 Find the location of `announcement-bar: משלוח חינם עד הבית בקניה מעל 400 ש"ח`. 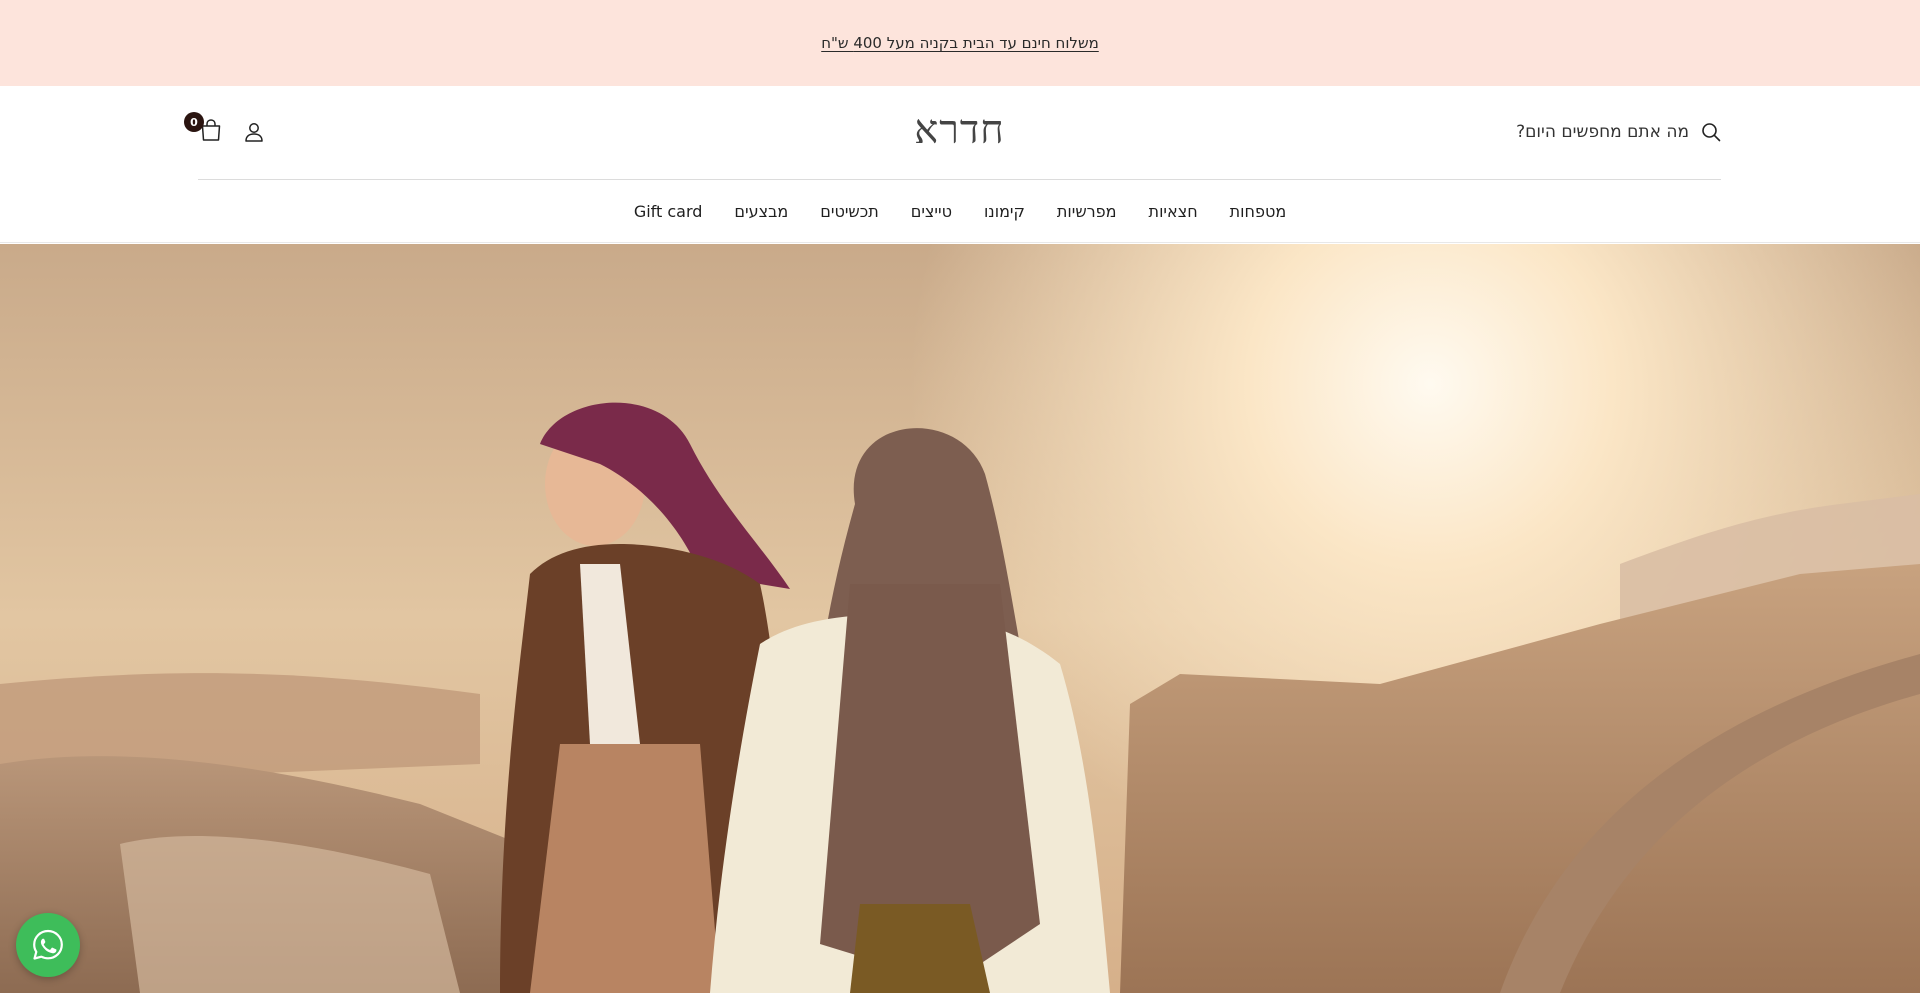

announcement-bar: משלוח חינם עד הבית בקניה מעל 400 ש"ח is located at coordinates (960, 43).